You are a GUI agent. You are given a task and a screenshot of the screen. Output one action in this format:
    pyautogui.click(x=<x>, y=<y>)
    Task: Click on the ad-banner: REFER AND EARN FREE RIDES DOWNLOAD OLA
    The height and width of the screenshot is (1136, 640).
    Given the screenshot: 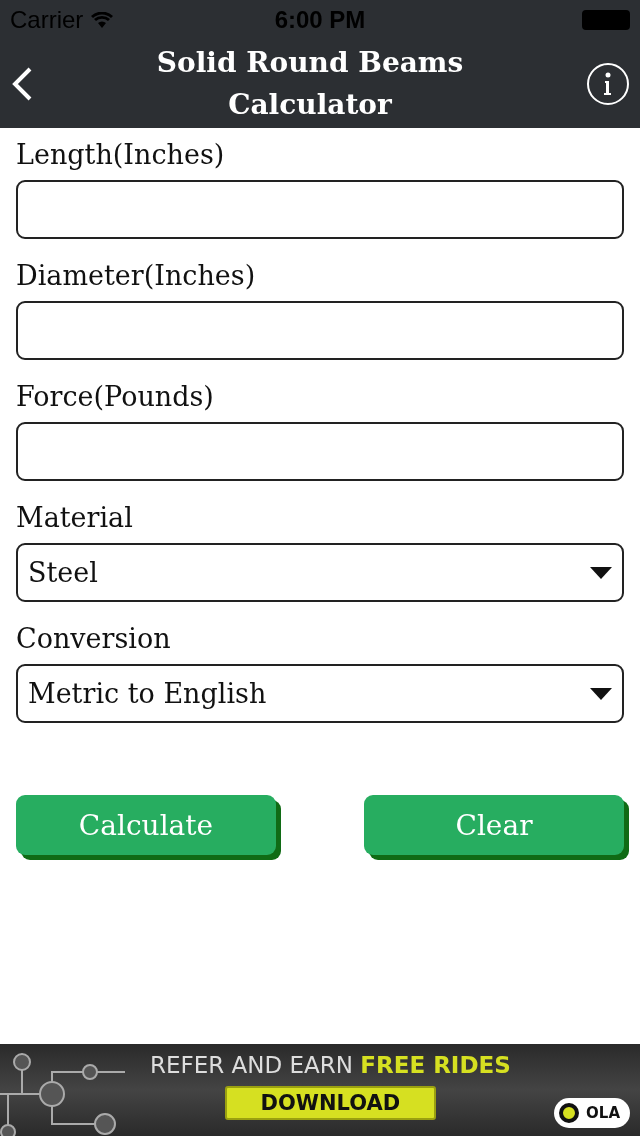 What is the action you would take?
    pyautogui.click(x=320, y=1090)
    